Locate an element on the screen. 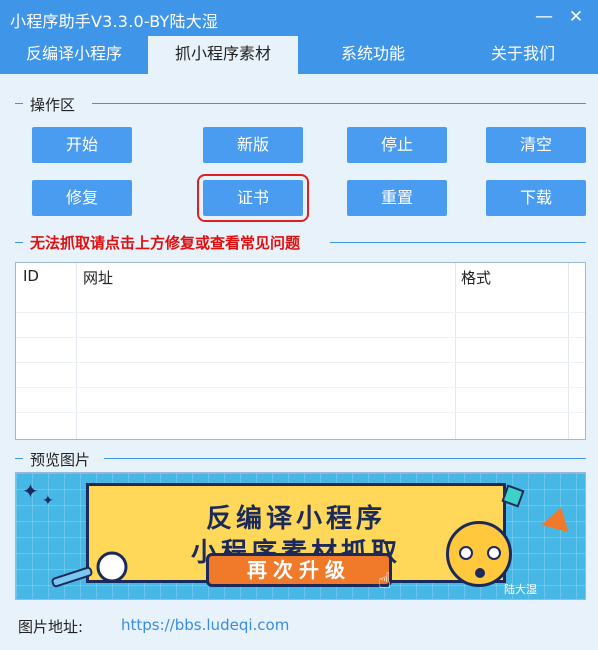 The height and width of the screenshot is (650, 598). image-address-link: https://bbs.ludeqi.com is located at coordinates (205, 625).